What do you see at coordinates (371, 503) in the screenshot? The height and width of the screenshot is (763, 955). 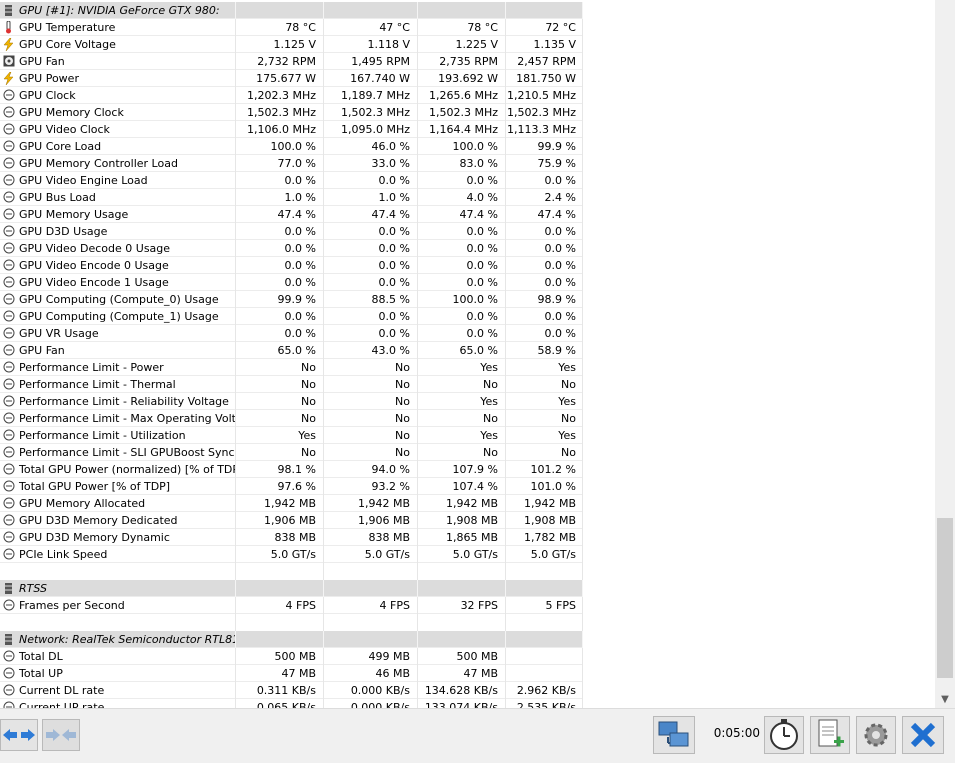 I see `minimum-value-cell: 1,942 MB` at bounding box center [371, 503].